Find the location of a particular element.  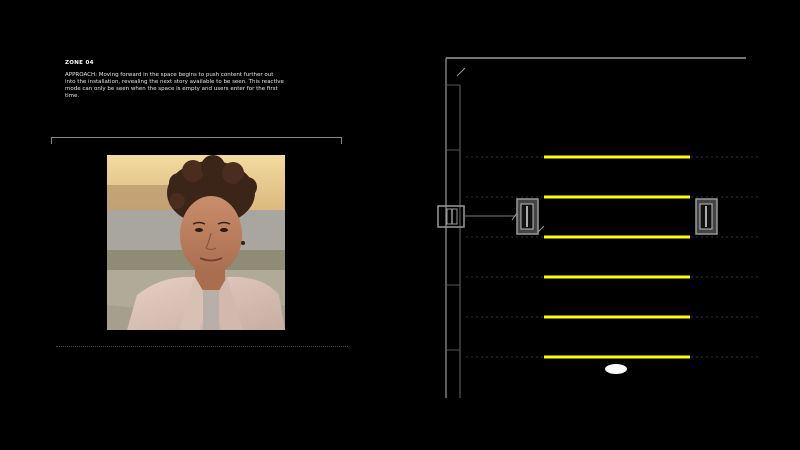

visitor-marker-icon is located at coordinates (616, 369).